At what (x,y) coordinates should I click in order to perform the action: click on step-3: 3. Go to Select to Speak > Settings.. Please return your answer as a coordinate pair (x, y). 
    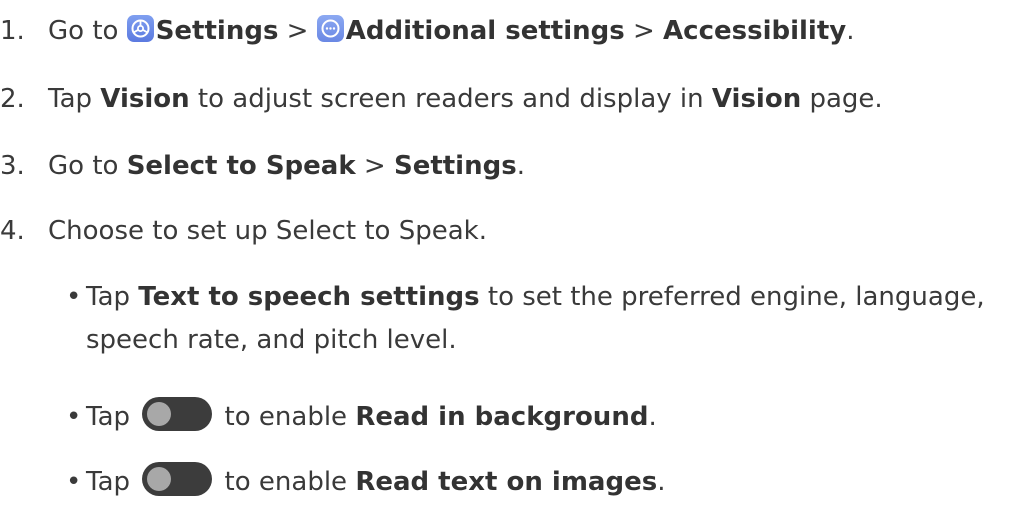
    Looking at the image, I should click on (262, 166).